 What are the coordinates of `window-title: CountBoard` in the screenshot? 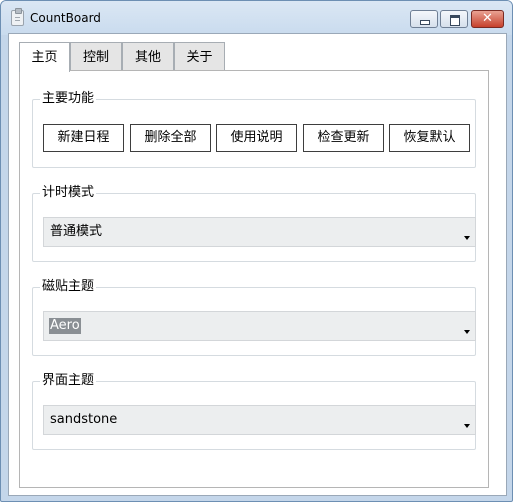 It's located at (65, 18).